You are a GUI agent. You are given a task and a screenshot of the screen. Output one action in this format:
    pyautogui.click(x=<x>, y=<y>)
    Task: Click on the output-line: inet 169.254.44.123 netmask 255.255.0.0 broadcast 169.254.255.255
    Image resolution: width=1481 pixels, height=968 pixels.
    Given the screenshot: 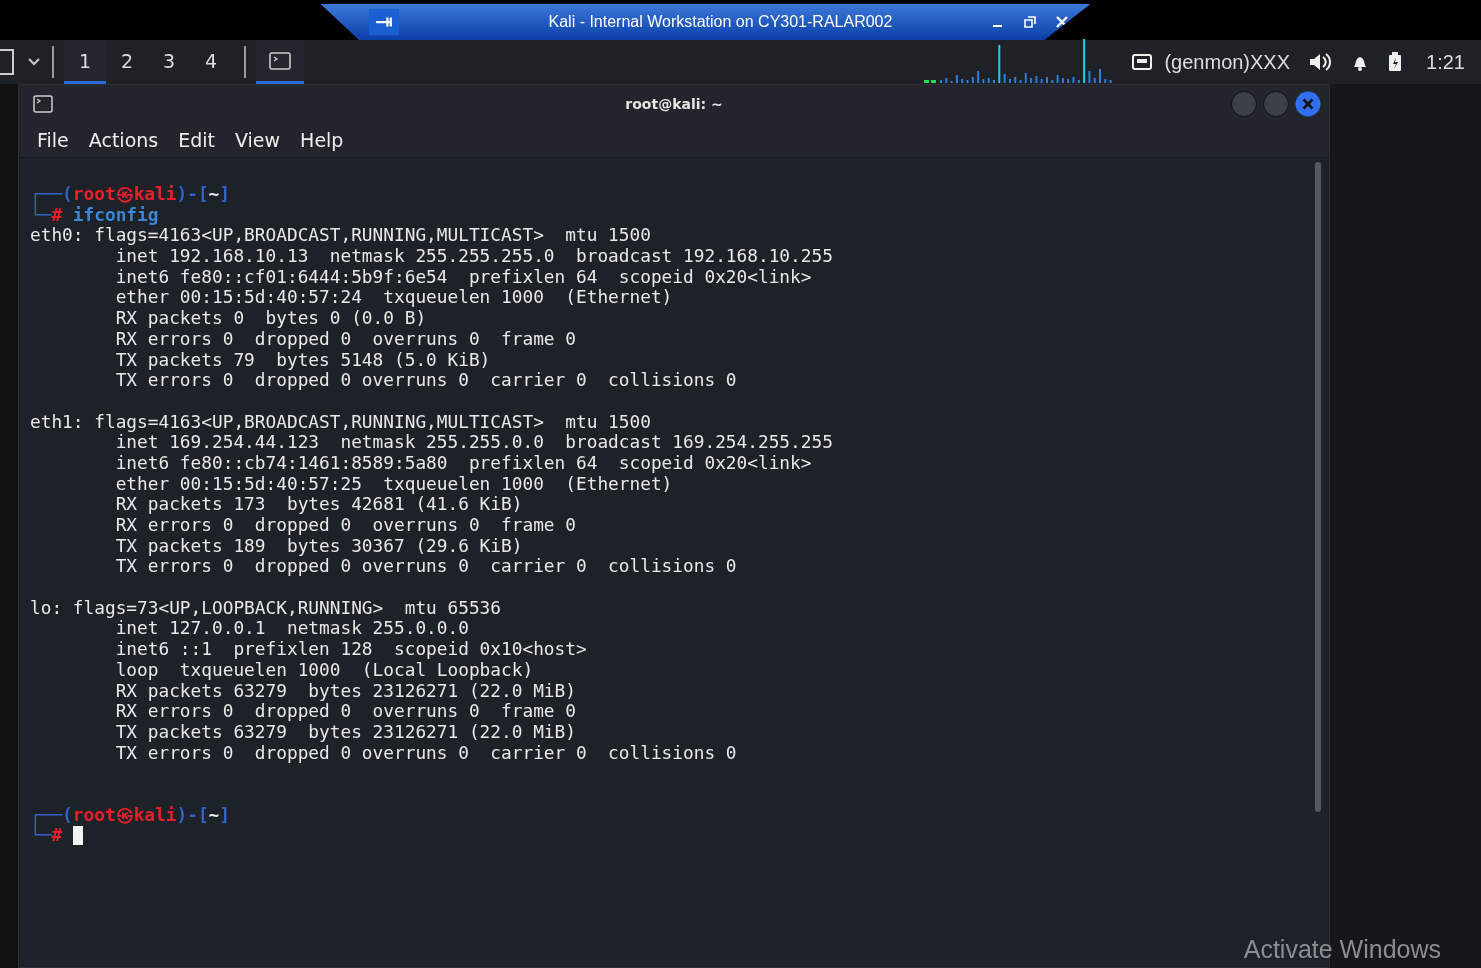 What is the action you would take?
    pyautogui.click(x=474, y=442)
    